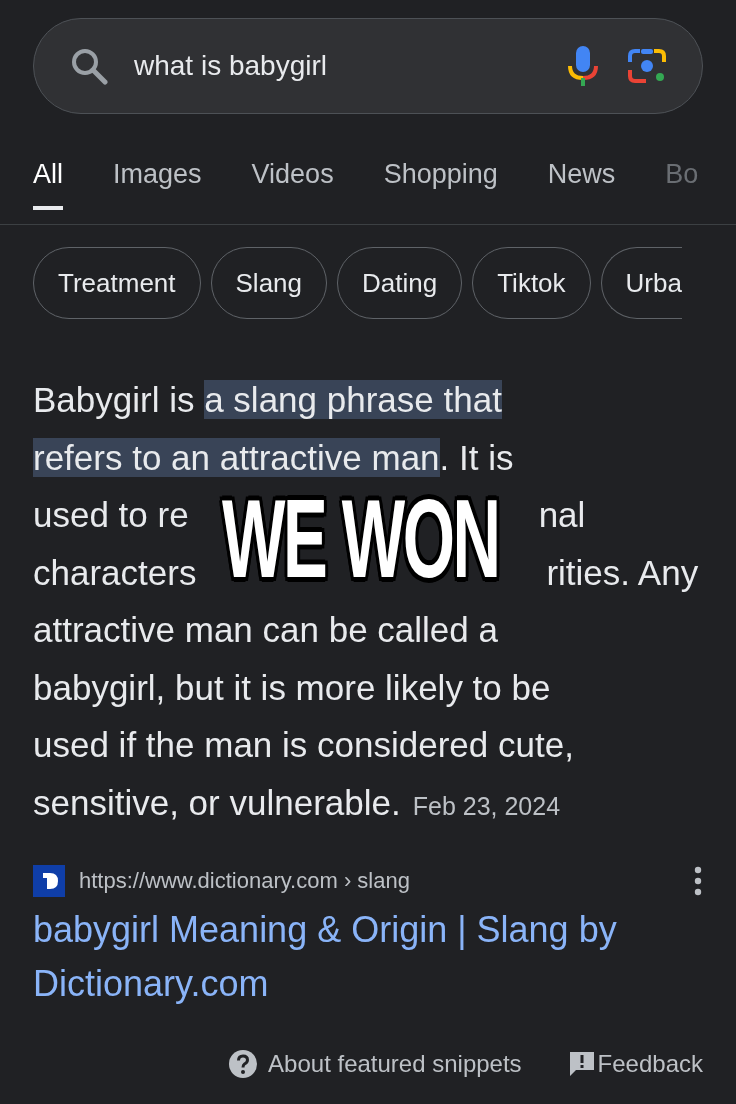 The height and width of the screenshot is (1104, 736). What do you see at coordinates (243, 1064) in the screenshot?
I see `help-icon` at bounding box center [243, 1064].